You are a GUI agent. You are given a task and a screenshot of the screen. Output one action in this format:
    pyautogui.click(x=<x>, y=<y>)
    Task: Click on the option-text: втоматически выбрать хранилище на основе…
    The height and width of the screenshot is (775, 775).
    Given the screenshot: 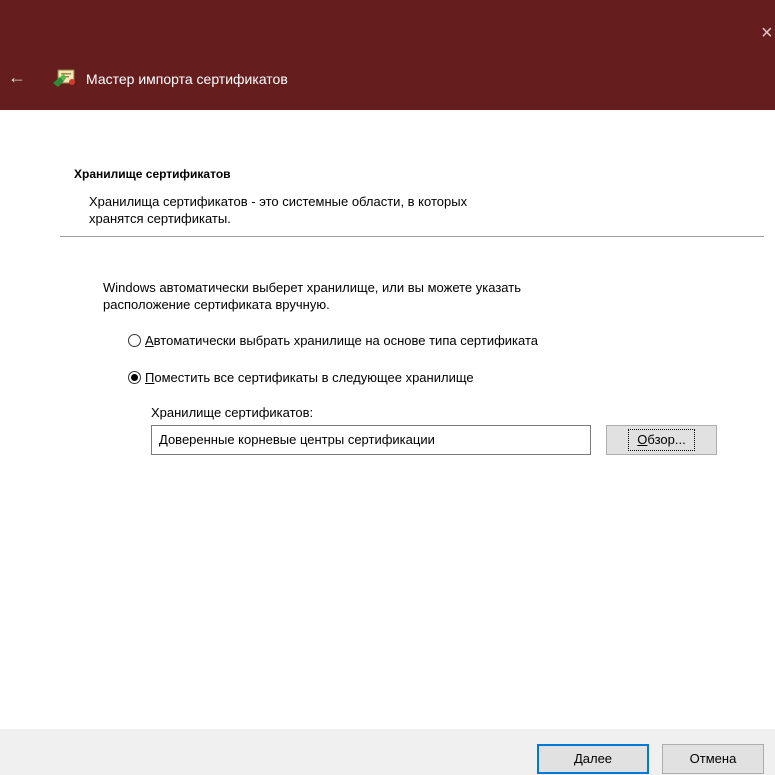 What is the action you would take?
    pyautogui.click(x=346, y=340)
    